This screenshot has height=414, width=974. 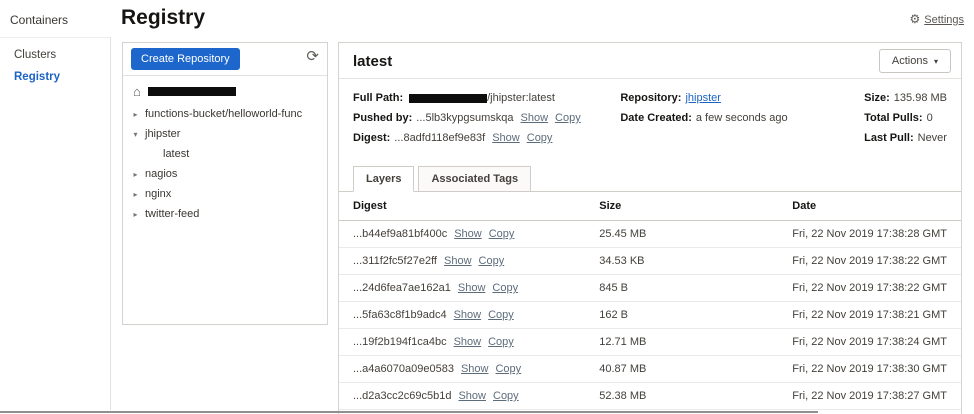 I want to click on digest-field: Digest: ...8adfd118ef9e83f Show Copy, so click(x=486, y=138).